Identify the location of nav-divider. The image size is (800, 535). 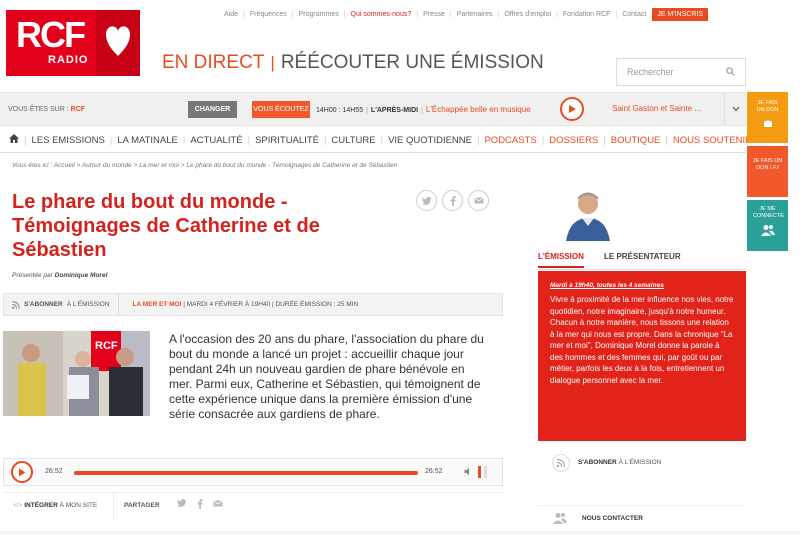
(373, 152).